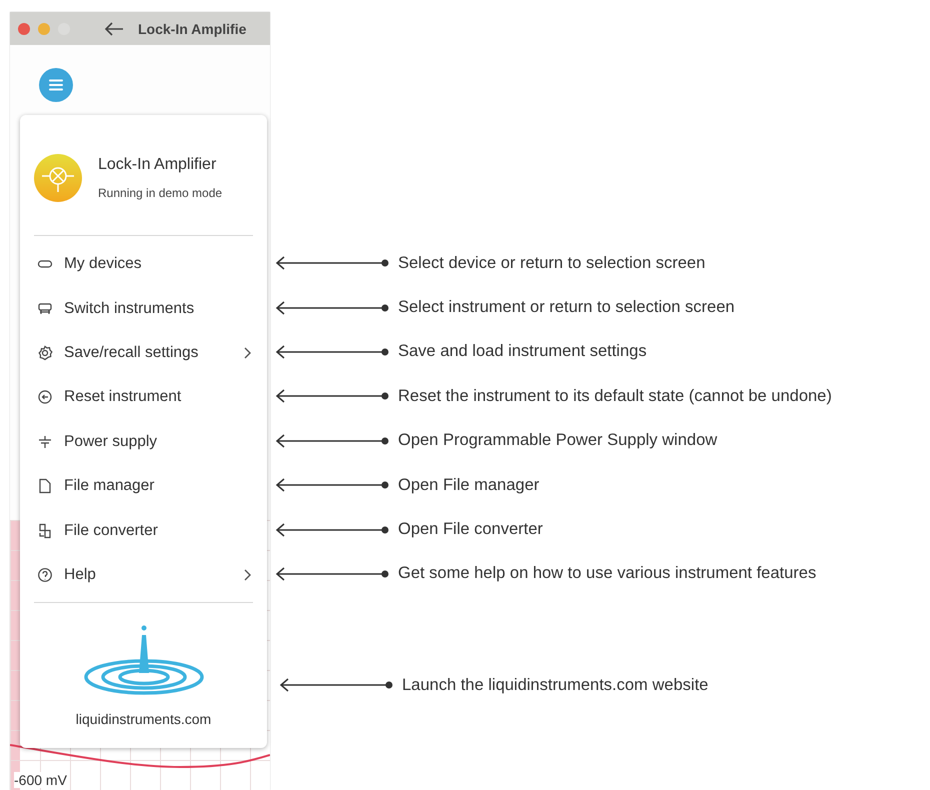  Describe the element at coordinates (143, 442) in the screenshot. I see `menu-item: Power supply` at that location.